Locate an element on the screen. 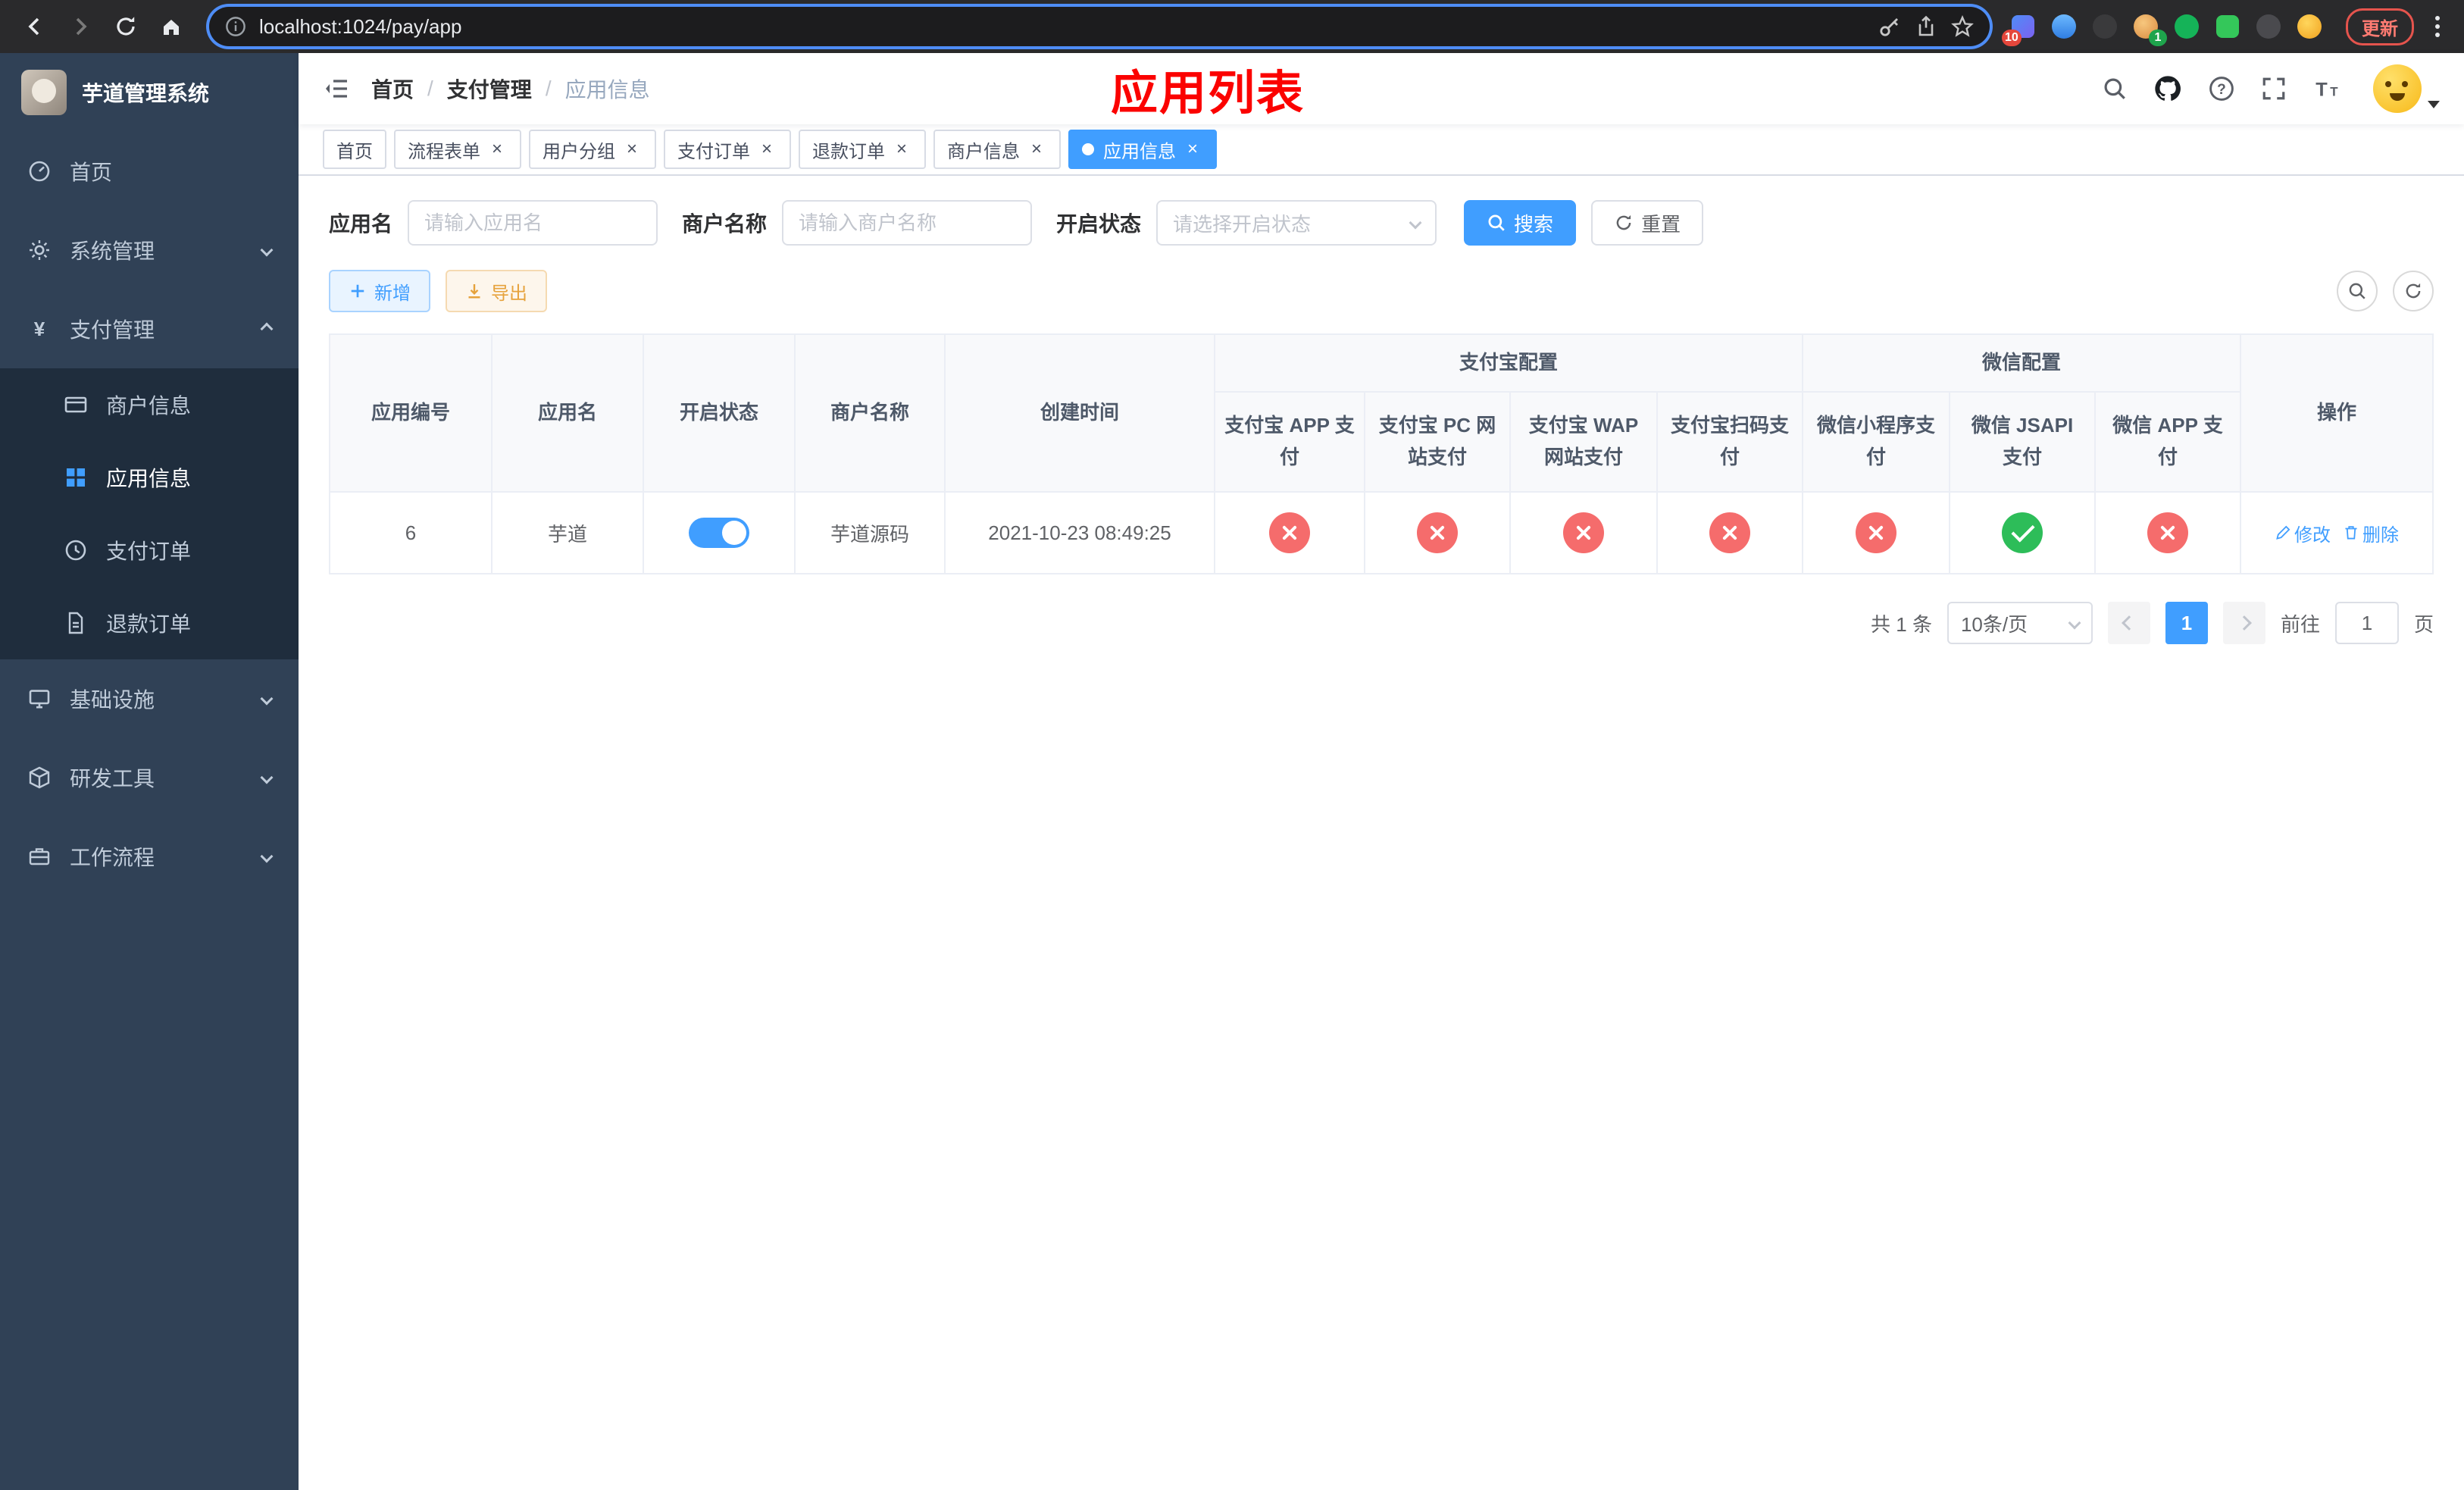 The height and width of the screenshot is (1490, 2464). delete-link: 删除 is located at coordinates (2371, 533).